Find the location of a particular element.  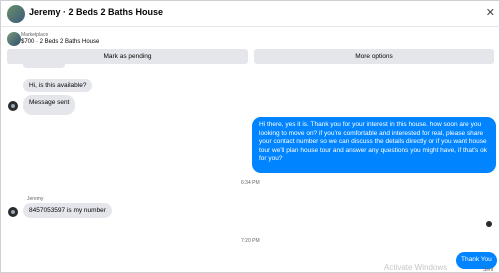

chat-header: Jeremy · 2 Beds 2 Baths House ✕ is located at coordinates (250, 14).